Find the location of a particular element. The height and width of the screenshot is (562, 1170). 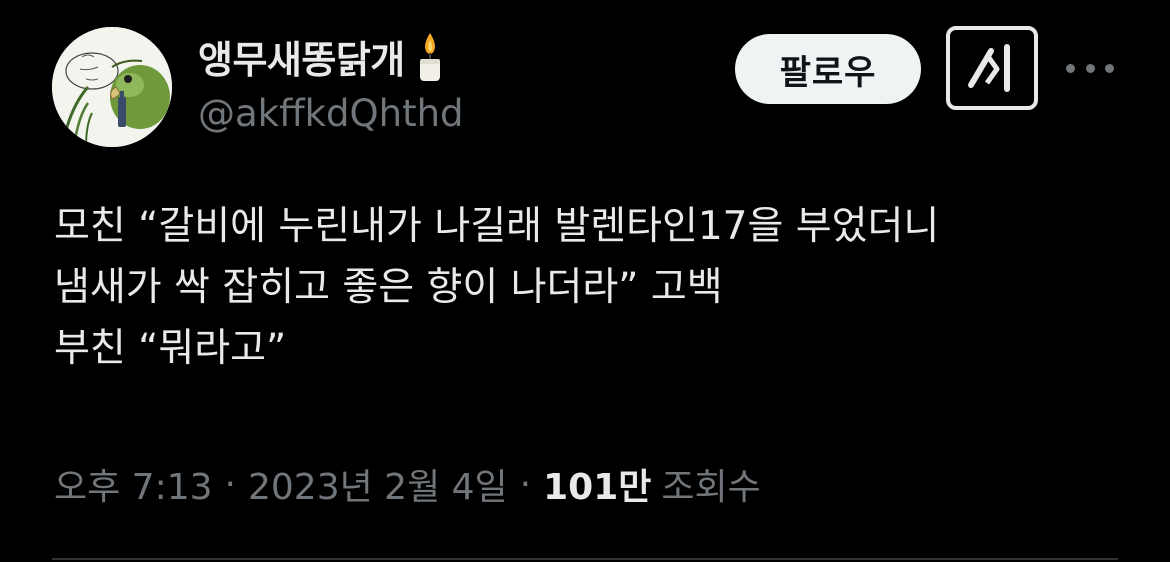

author-avatar is located at coordinates (112, 87).